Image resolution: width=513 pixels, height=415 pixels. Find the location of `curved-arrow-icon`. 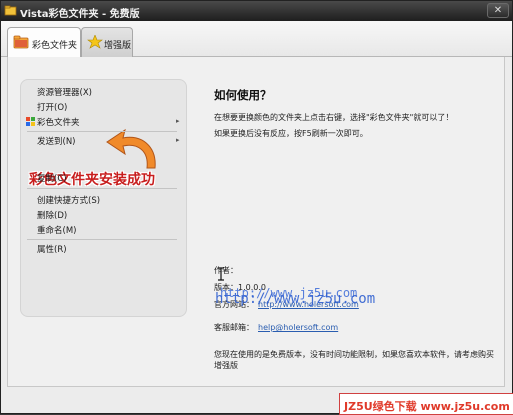

curved-arrow-icon is located at coordinates (131, 148).